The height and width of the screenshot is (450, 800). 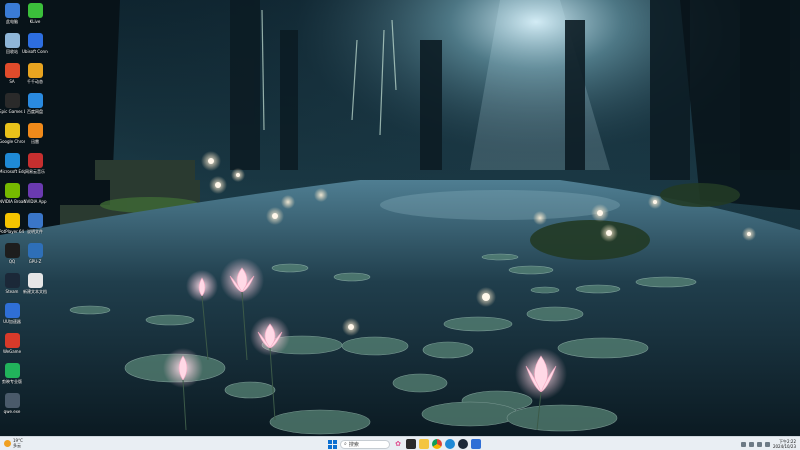 I want to click on potplayer-icon, so click(x=12, y=220).